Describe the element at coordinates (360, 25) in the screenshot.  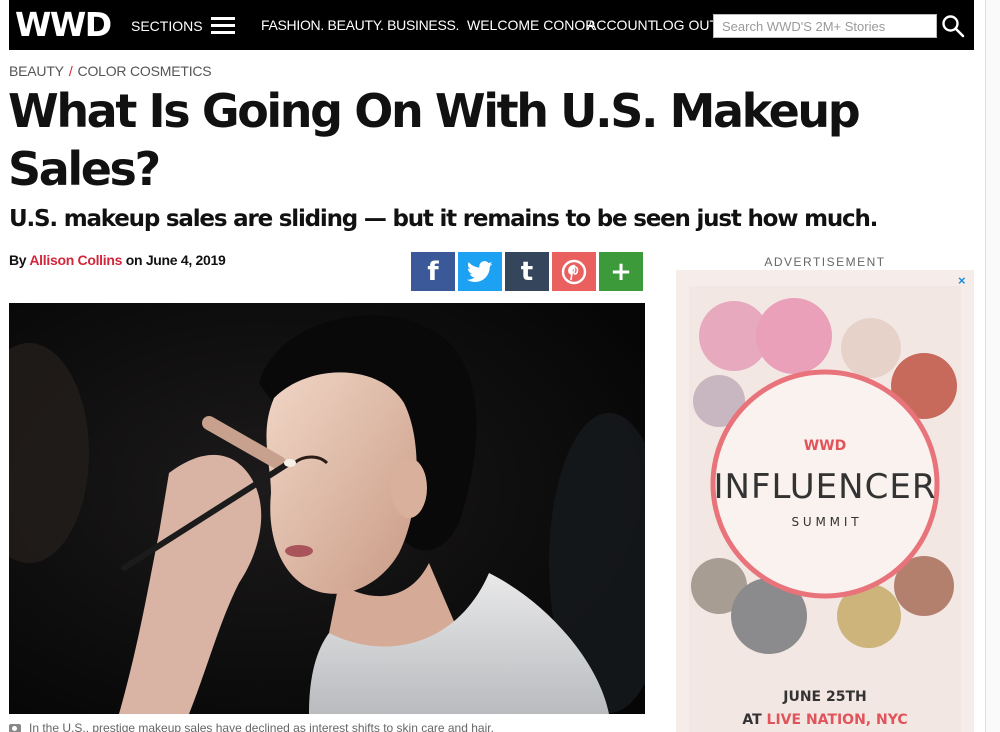
I see `site-tagline: FASHION. BEAUTY. BUSINESS.` at that location.